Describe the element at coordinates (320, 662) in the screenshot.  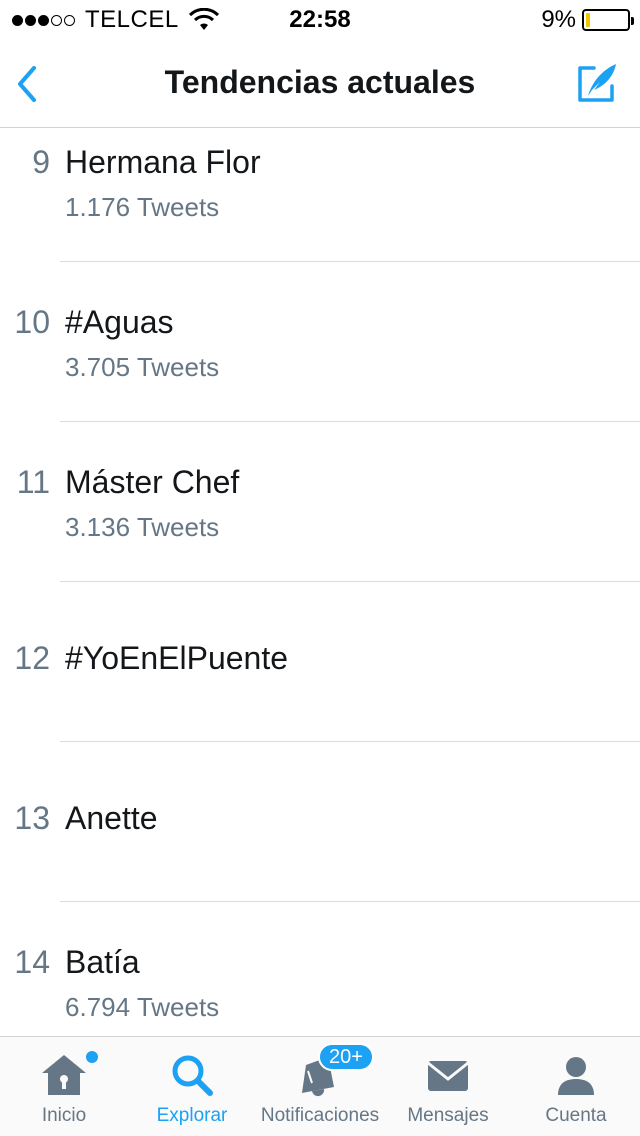
I see `trend-item: 12 #YoEnElPuente` at that location.